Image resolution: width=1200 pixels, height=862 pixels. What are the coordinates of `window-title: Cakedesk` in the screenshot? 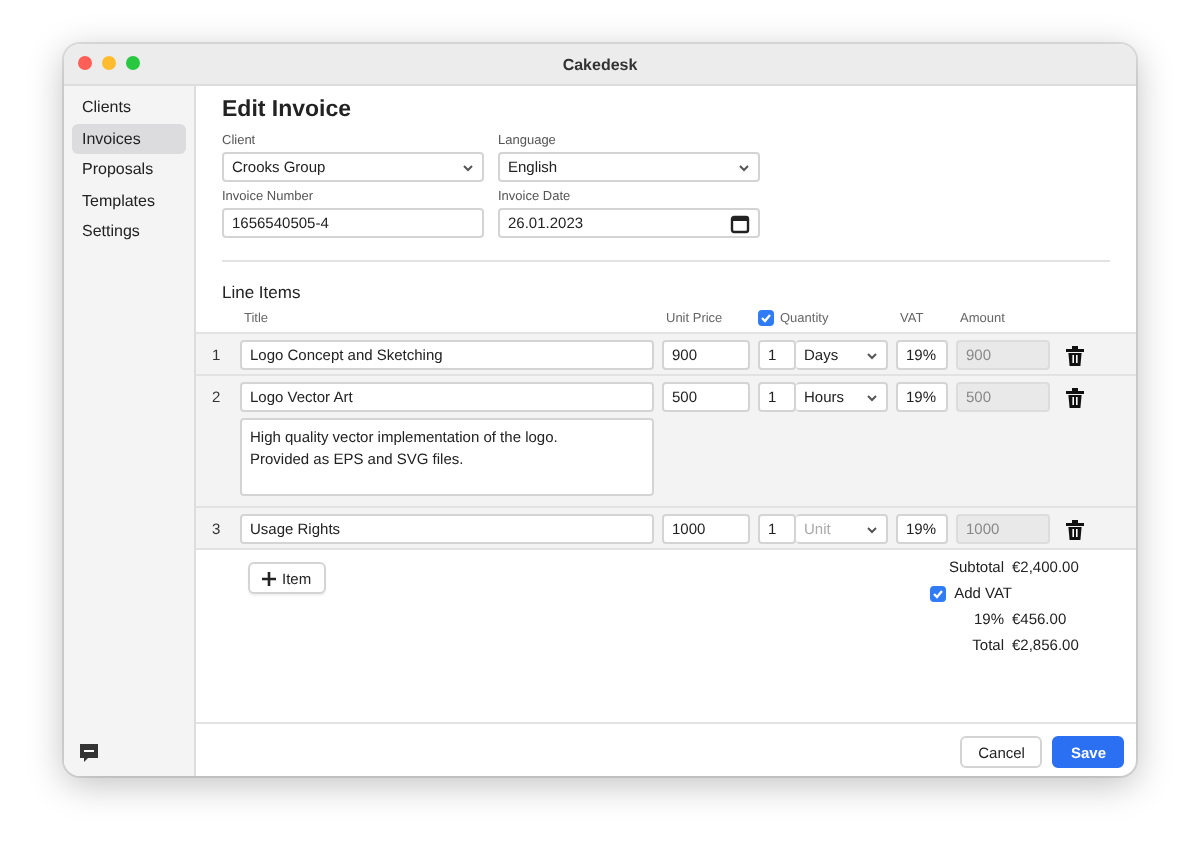 It's located at (600, 64).